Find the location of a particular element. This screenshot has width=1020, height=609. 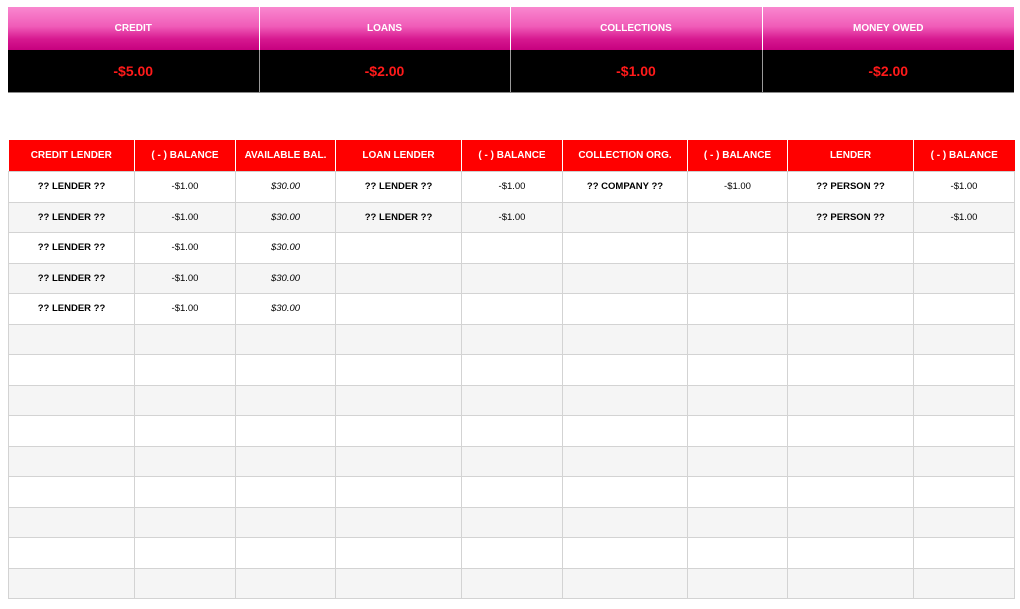

cell-loan-balance: -$1.00 is located at coordinates (512, 217).